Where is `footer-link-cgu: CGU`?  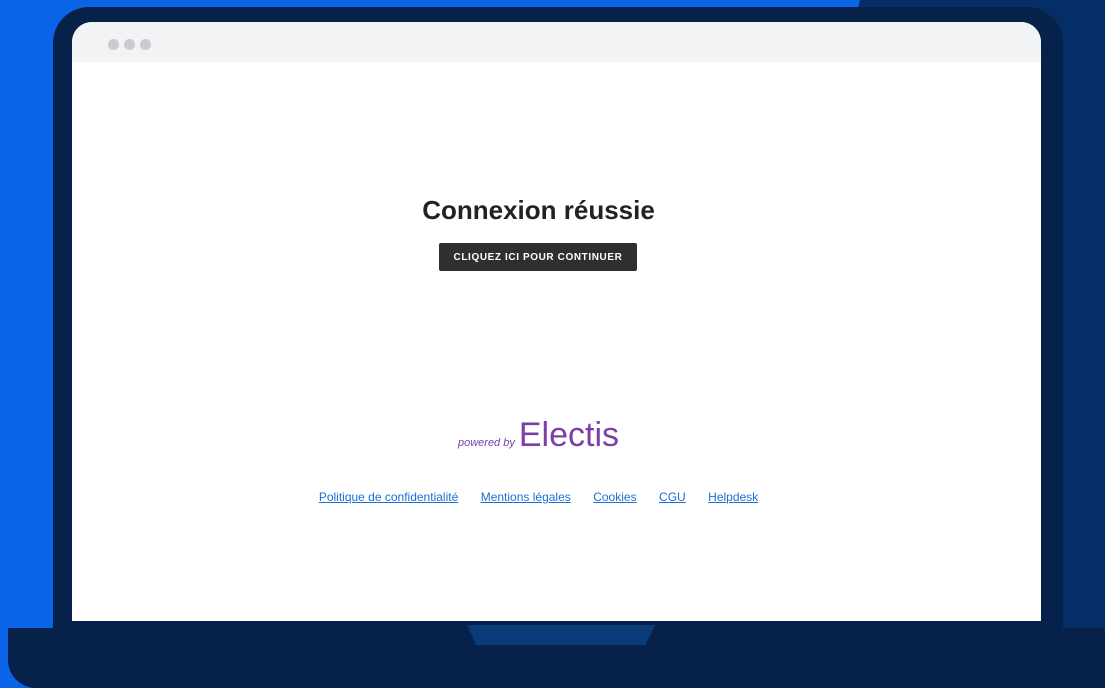 footer-link-cgu: CGU is located at coordinates (672, 497).